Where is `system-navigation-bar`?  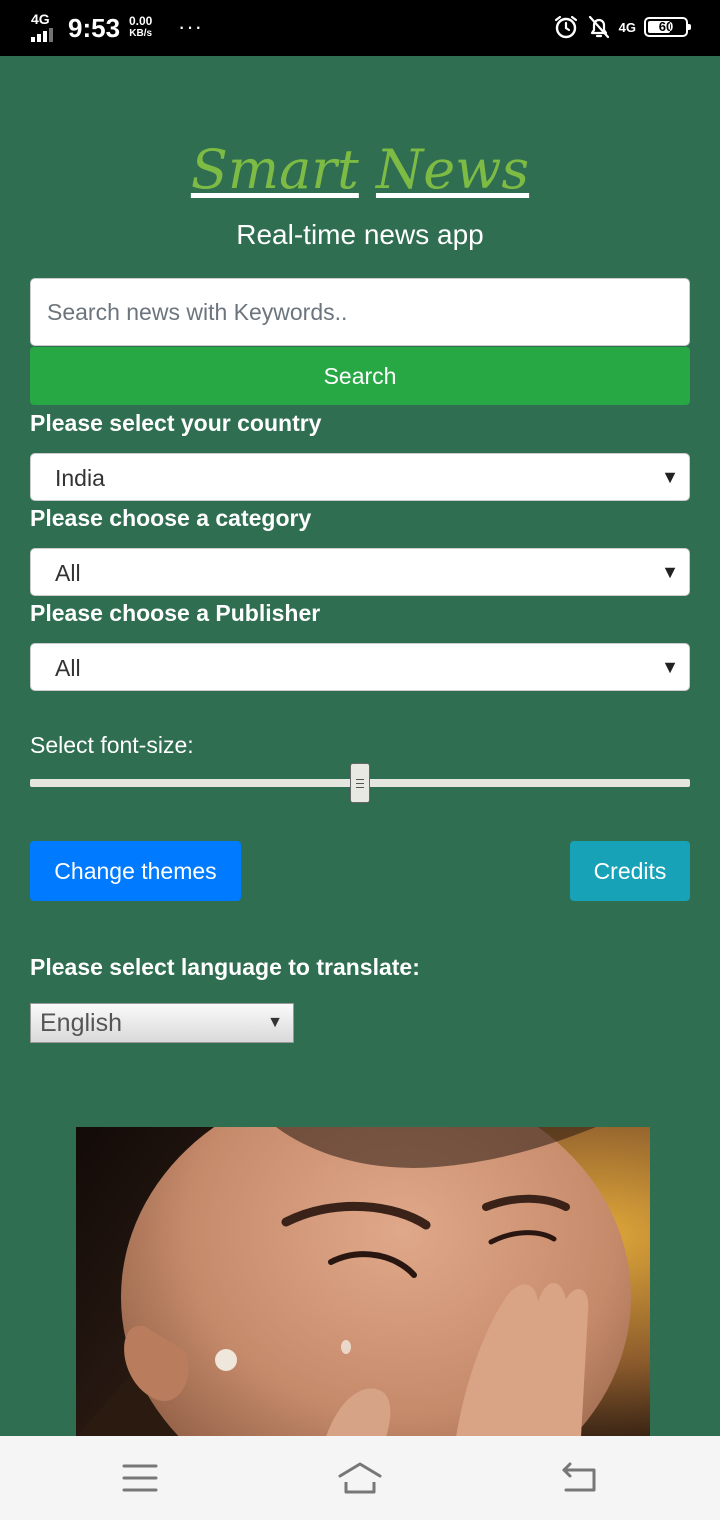 system-navigation-bar is located at coordinates (360, 1478).